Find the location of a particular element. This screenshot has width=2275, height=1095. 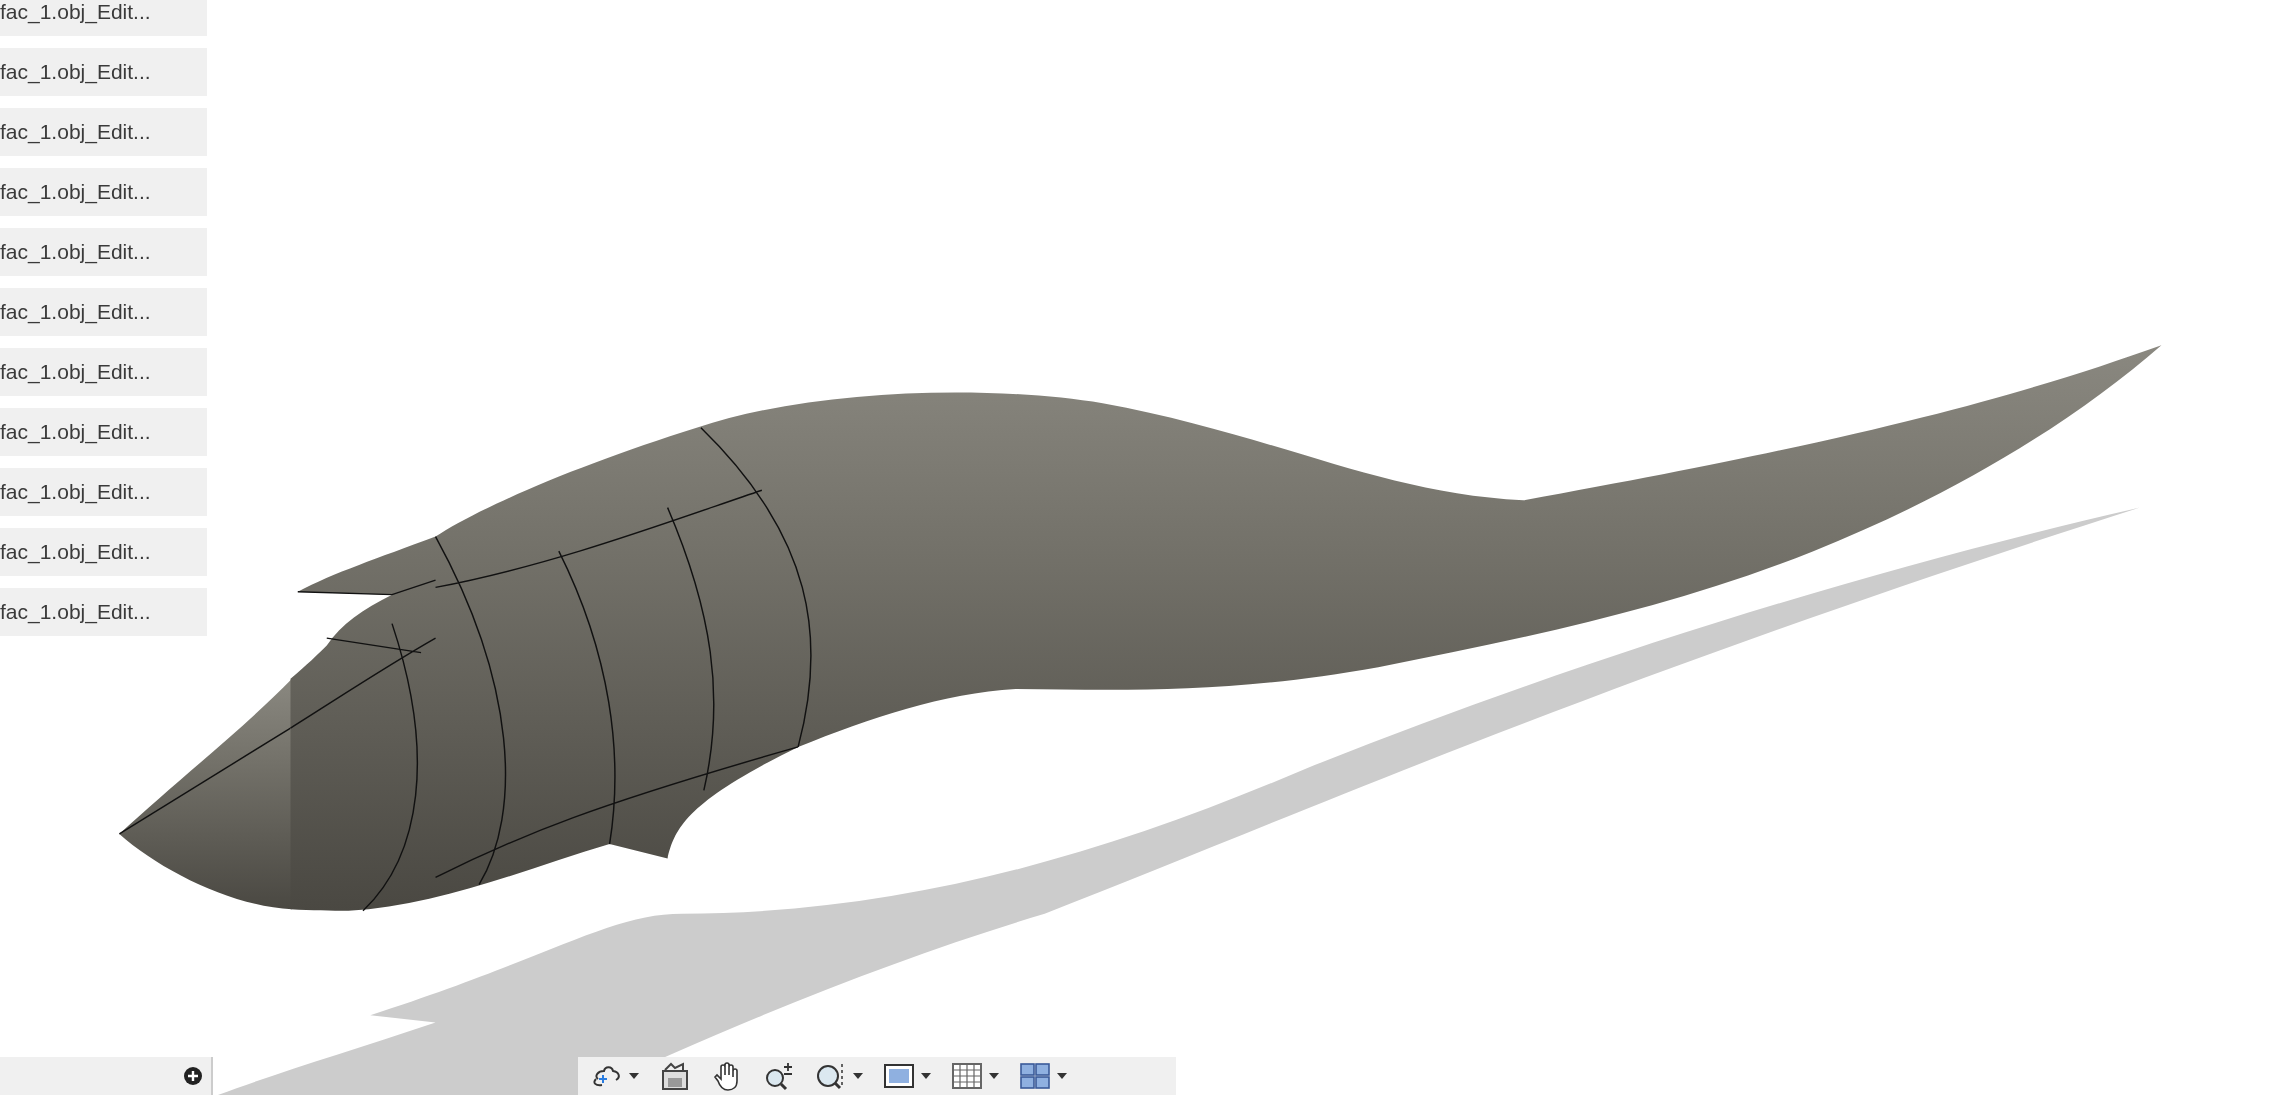

grid-icon is located at coordinates (967, 1076).